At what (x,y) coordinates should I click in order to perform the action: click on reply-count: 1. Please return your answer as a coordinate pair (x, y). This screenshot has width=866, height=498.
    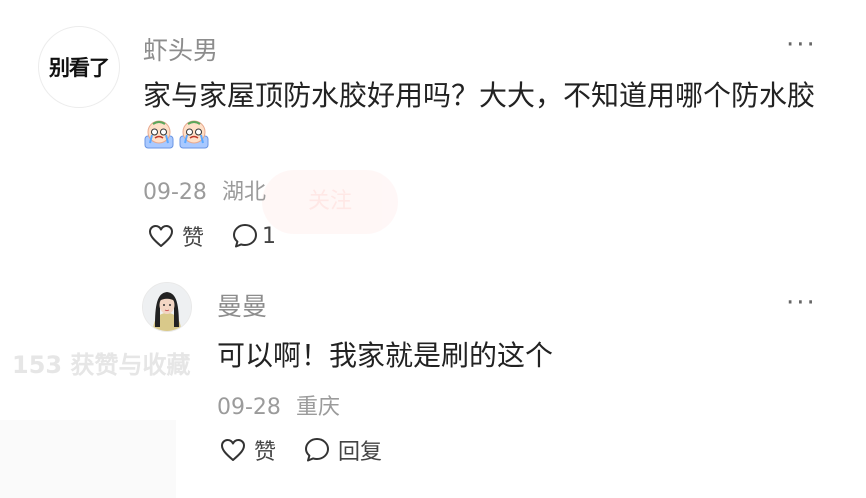
    Looking at the image, I should click on (269, 236).